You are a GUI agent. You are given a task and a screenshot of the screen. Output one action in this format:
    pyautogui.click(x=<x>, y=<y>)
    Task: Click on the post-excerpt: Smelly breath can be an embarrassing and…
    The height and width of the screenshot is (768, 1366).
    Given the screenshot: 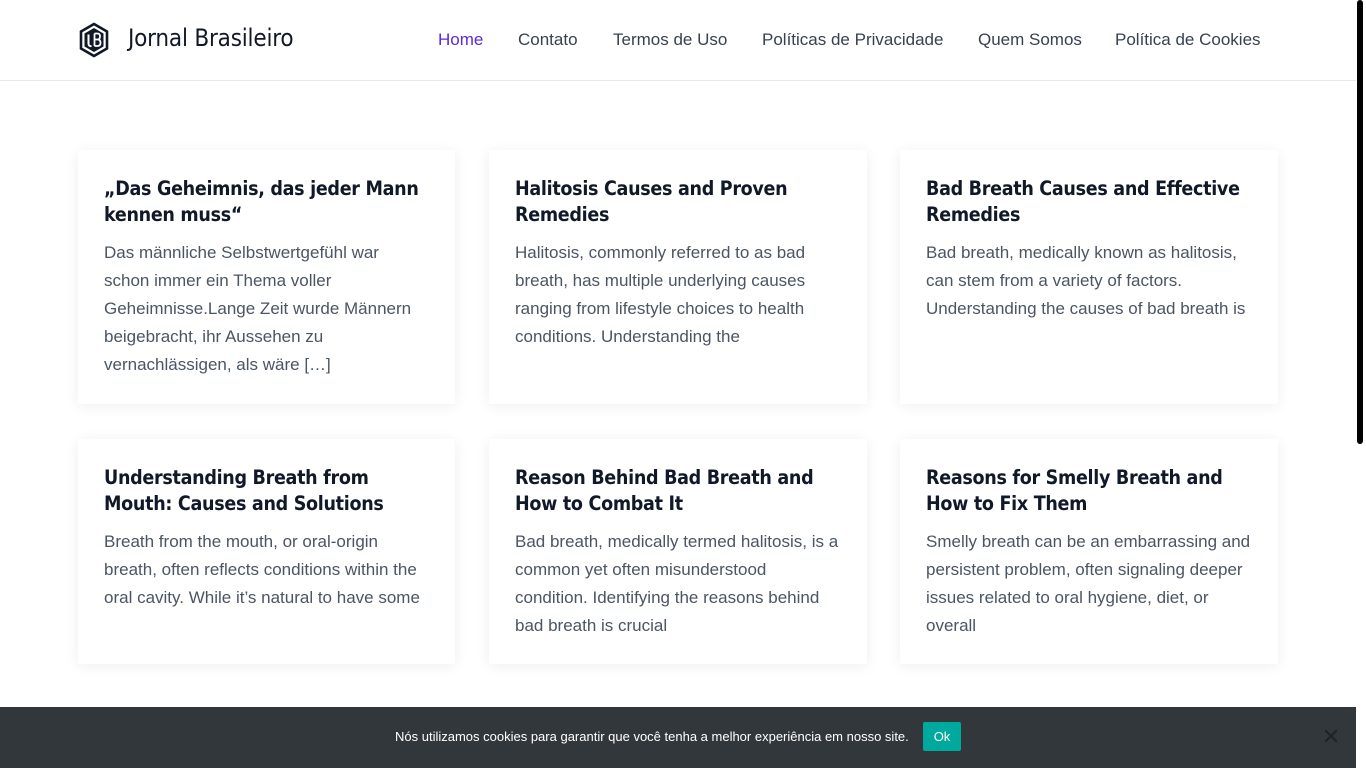 What is the action you would take?
    pyautogui.click(x=1088, y=583)
    